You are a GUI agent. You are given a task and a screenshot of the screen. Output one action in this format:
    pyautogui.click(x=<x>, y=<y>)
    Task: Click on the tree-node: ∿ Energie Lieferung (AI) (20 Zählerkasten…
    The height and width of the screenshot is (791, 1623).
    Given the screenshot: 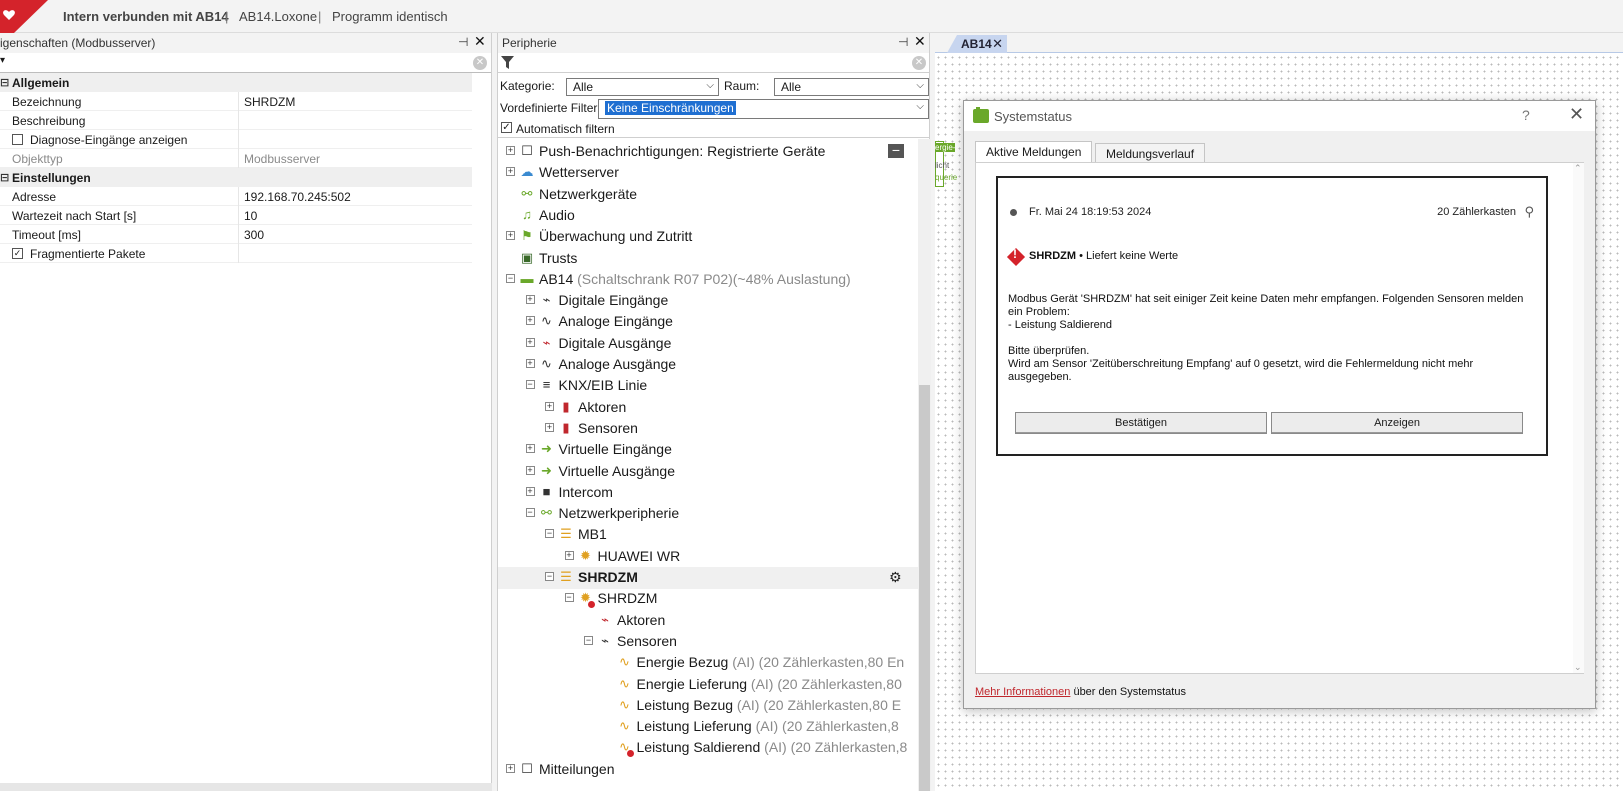 What is the action you would take?
    pyautogui.click(x=708, y=685)
    